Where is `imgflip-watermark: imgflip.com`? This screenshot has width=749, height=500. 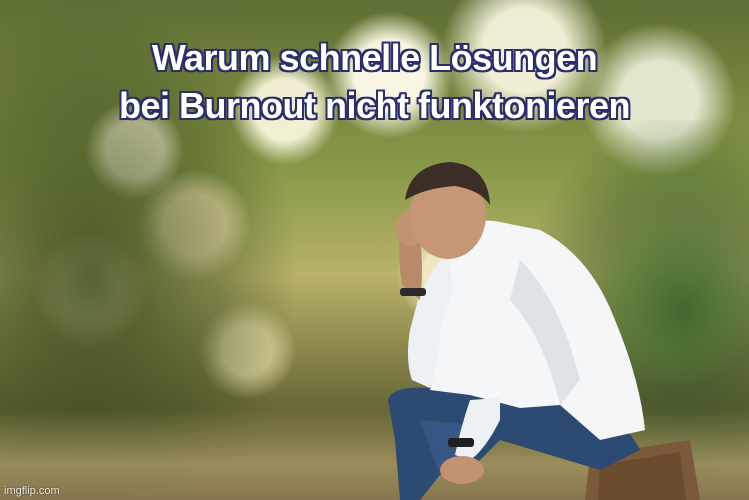 imgflip-watermark: imgflip.com is located at coordinates (32, 491).